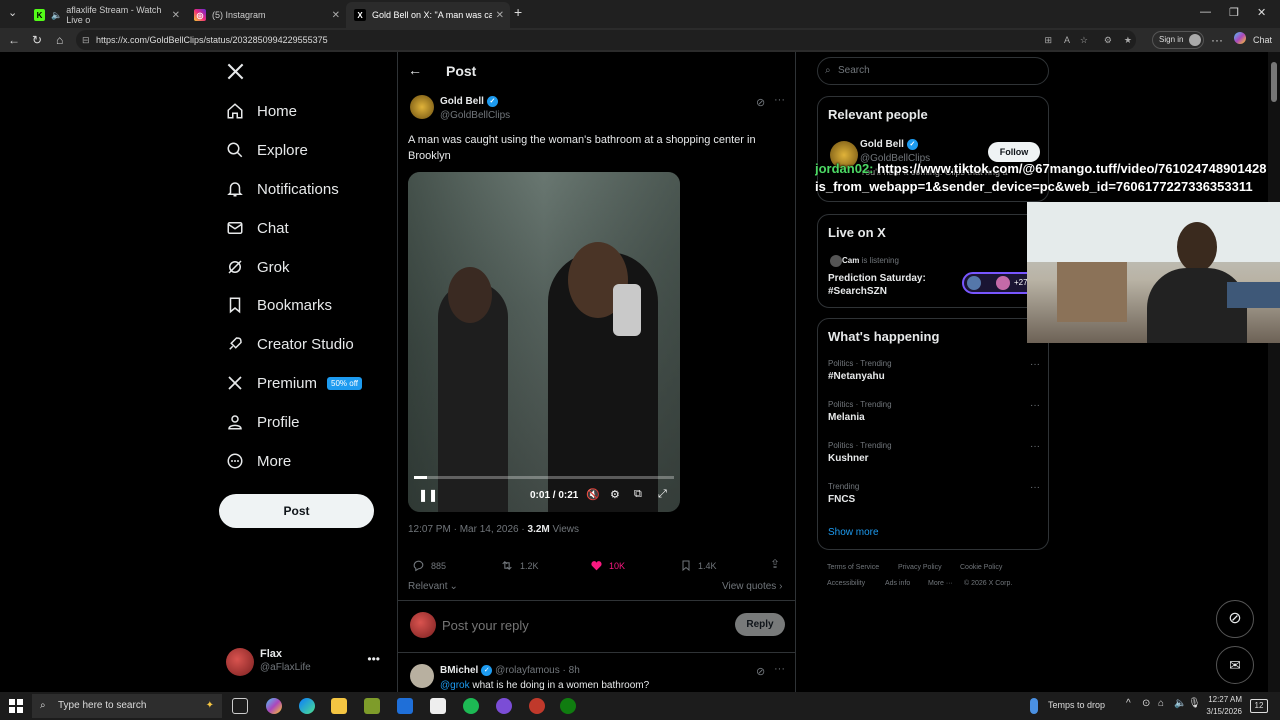 The height and width of the screenshot is (720, 1280). I want to click on post-button: Post, so click(296, 511).